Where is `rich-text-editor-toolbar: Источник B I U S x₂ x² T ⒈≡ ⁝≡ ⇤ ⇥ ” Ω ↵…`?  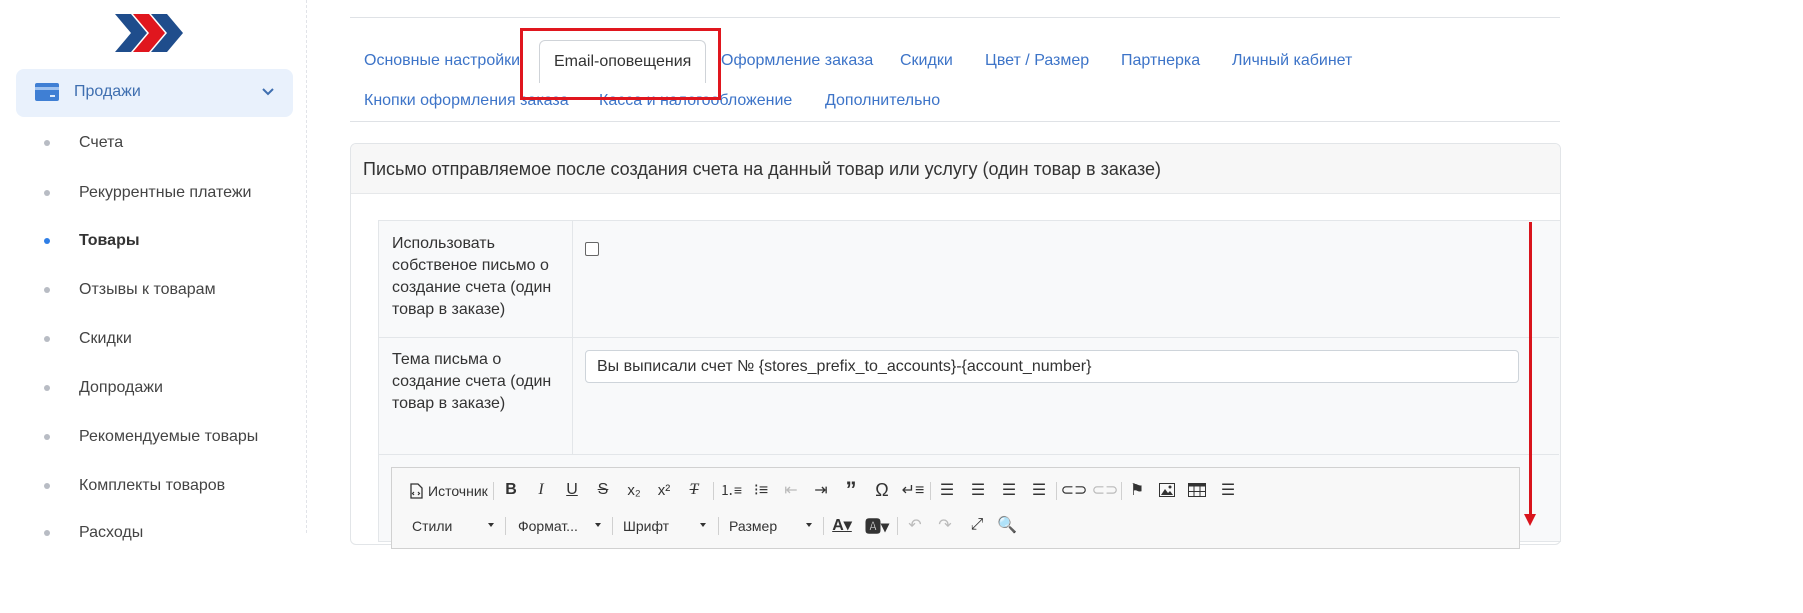
rich-text-editor-toolbar: Источник B I U S x₂ x² T ⒈≡ ⁝≡ ⇤ ⇥ ” Ω ↵… is located at coordinates (955, 508).